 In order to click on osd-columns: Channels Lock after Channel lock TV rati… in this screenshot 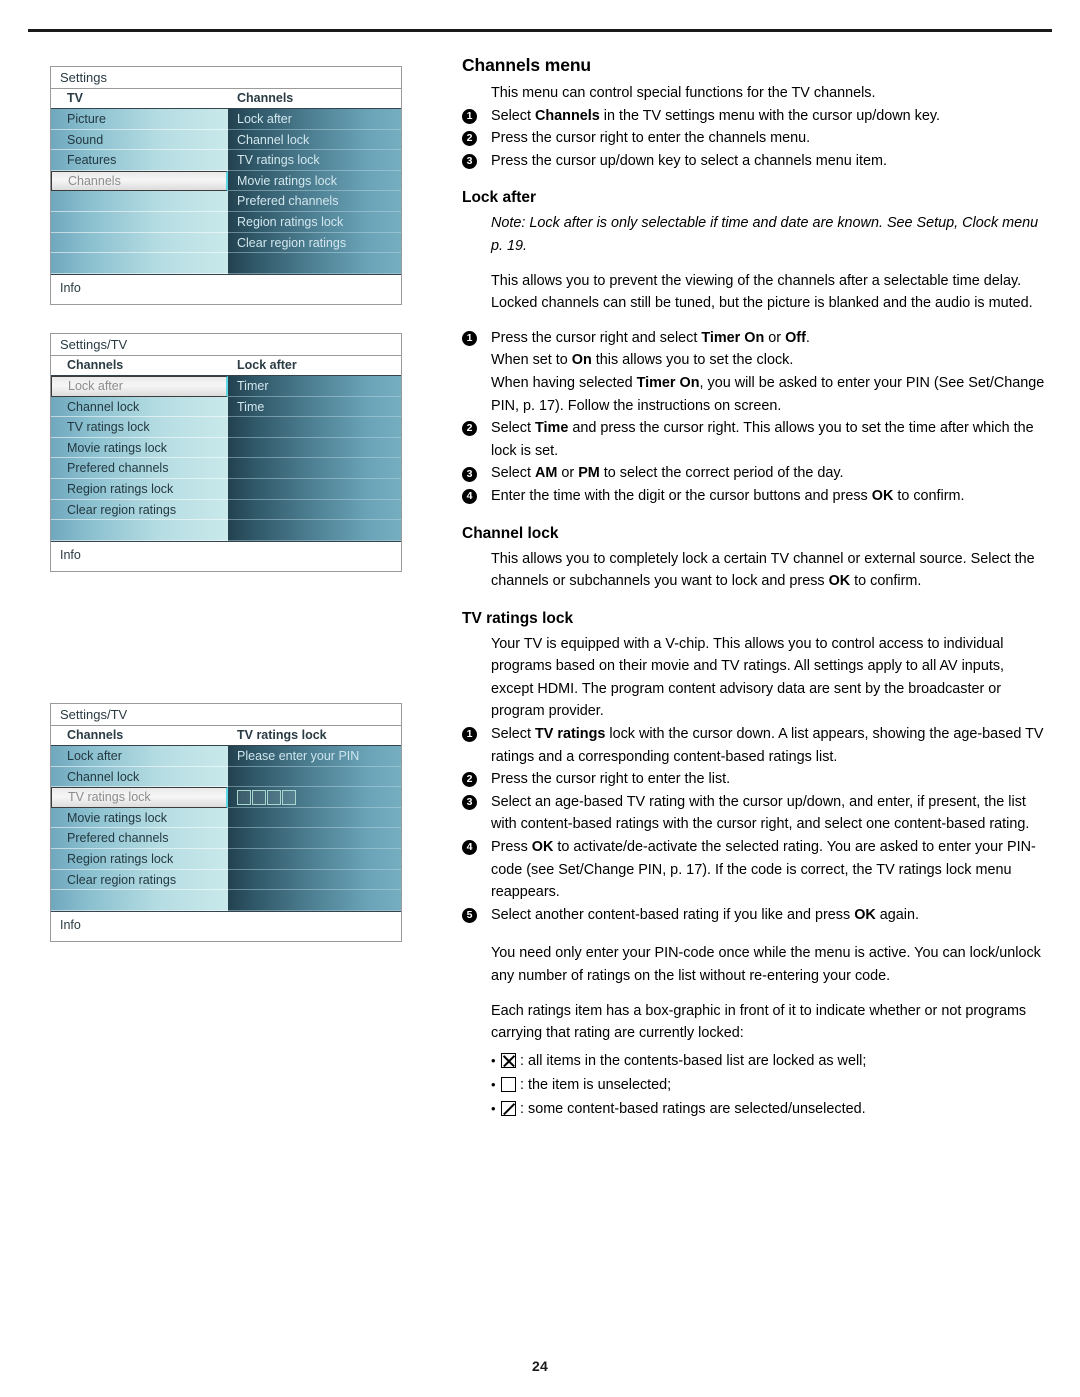, I will do `click(226, 448)`.